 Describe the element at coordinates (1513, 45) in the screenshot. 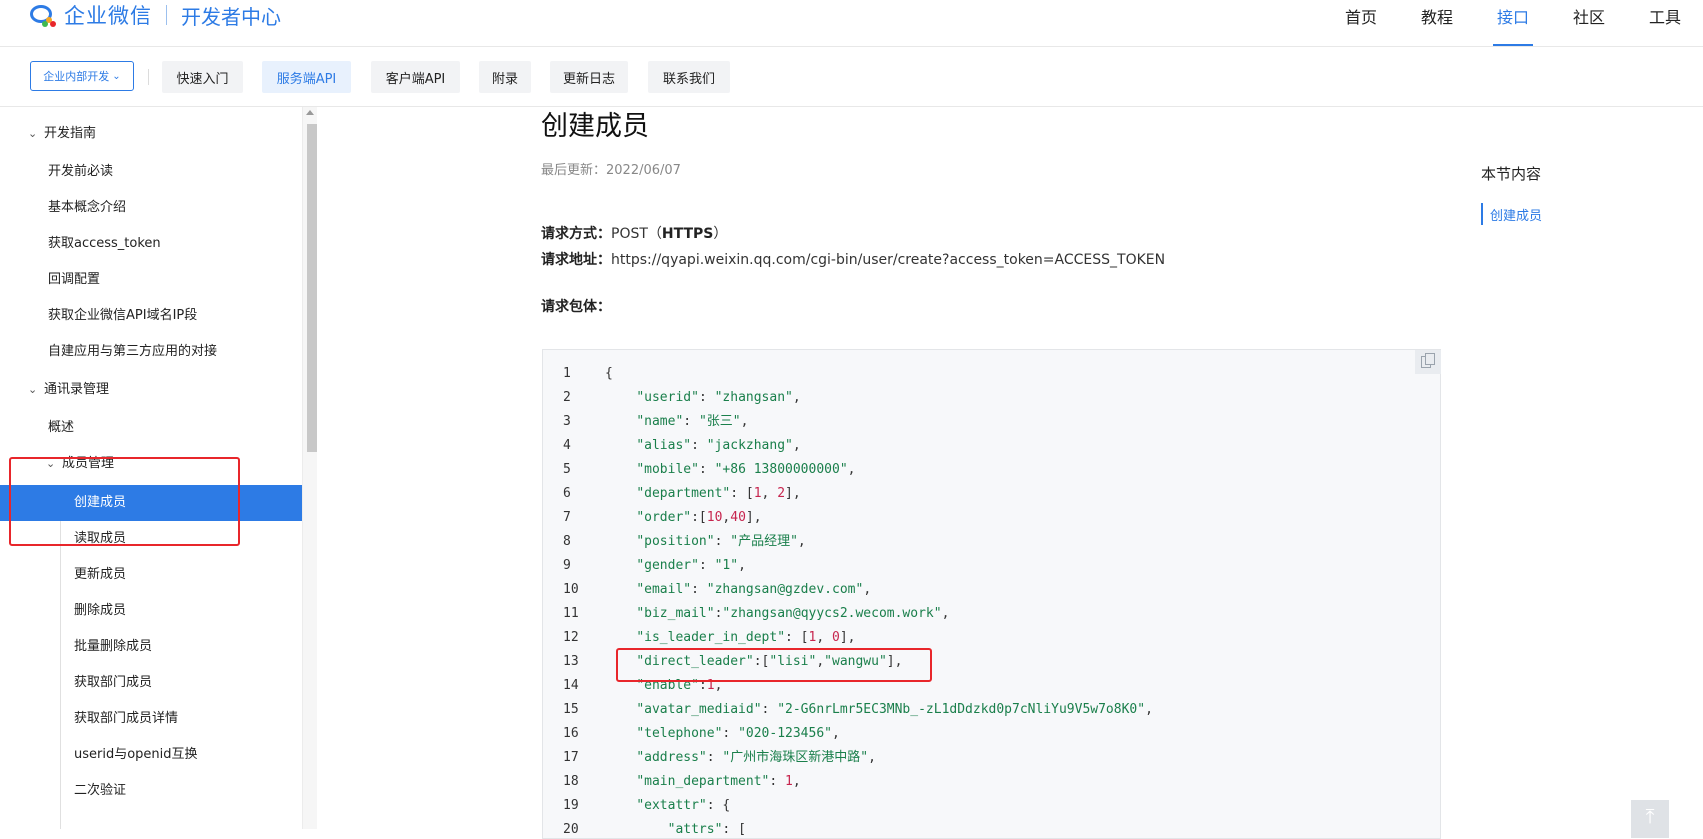

I see `nav-active-indicator` at that location.